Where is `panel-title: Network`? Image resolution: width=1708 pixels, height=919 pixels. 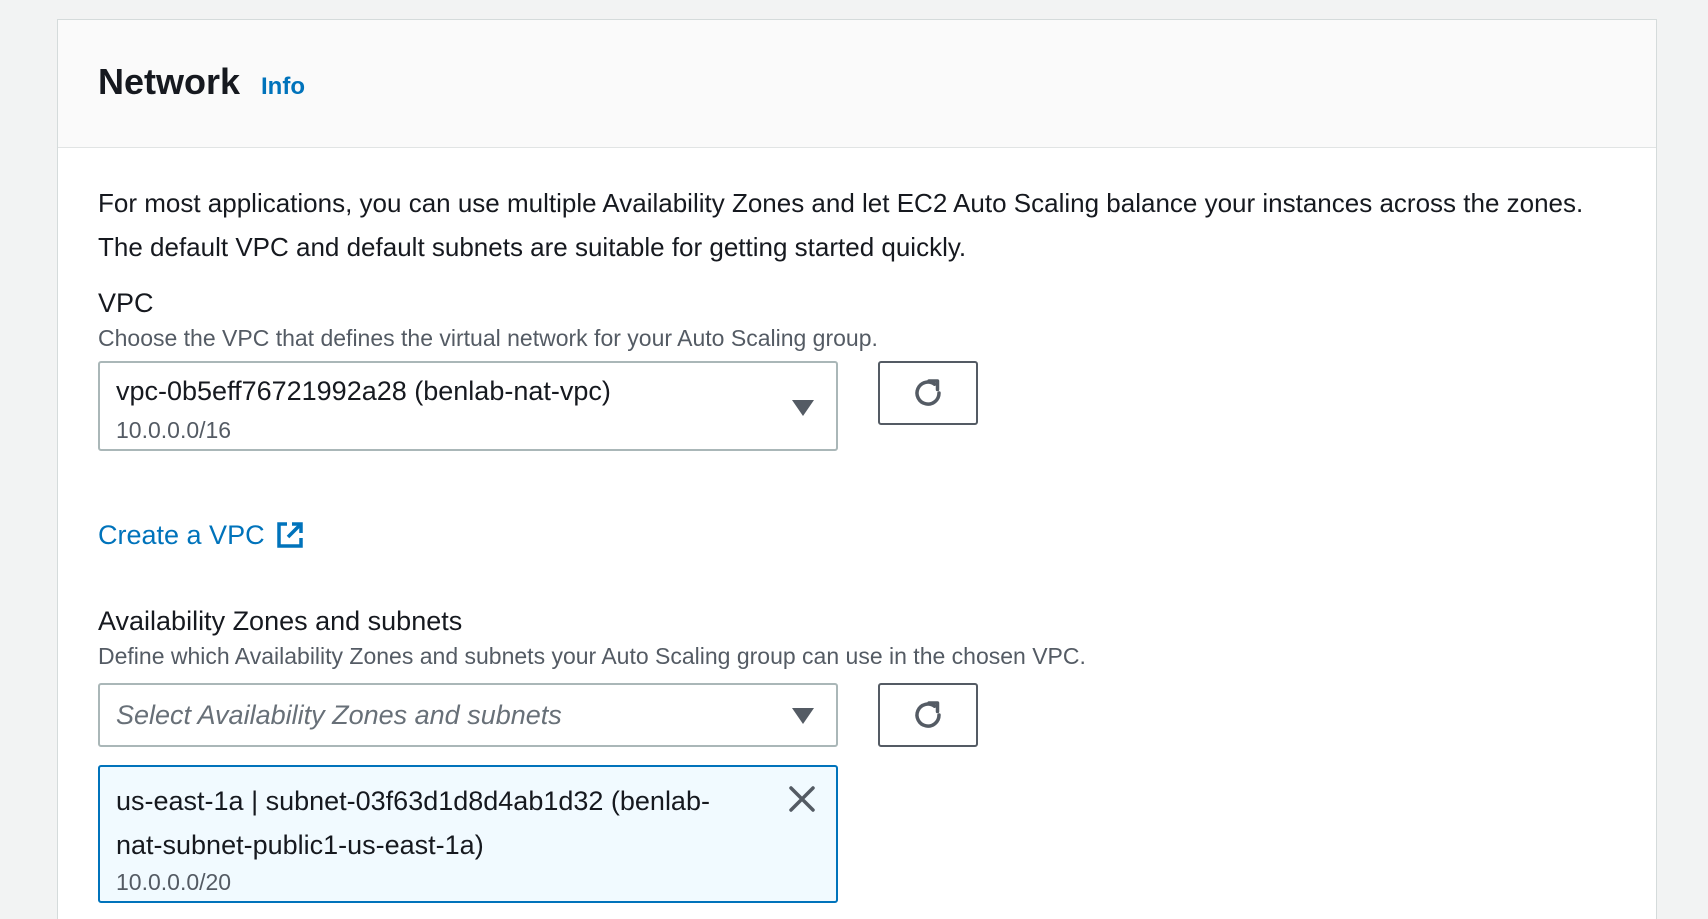 panel-title: Network is located at coordinates (169, 81).